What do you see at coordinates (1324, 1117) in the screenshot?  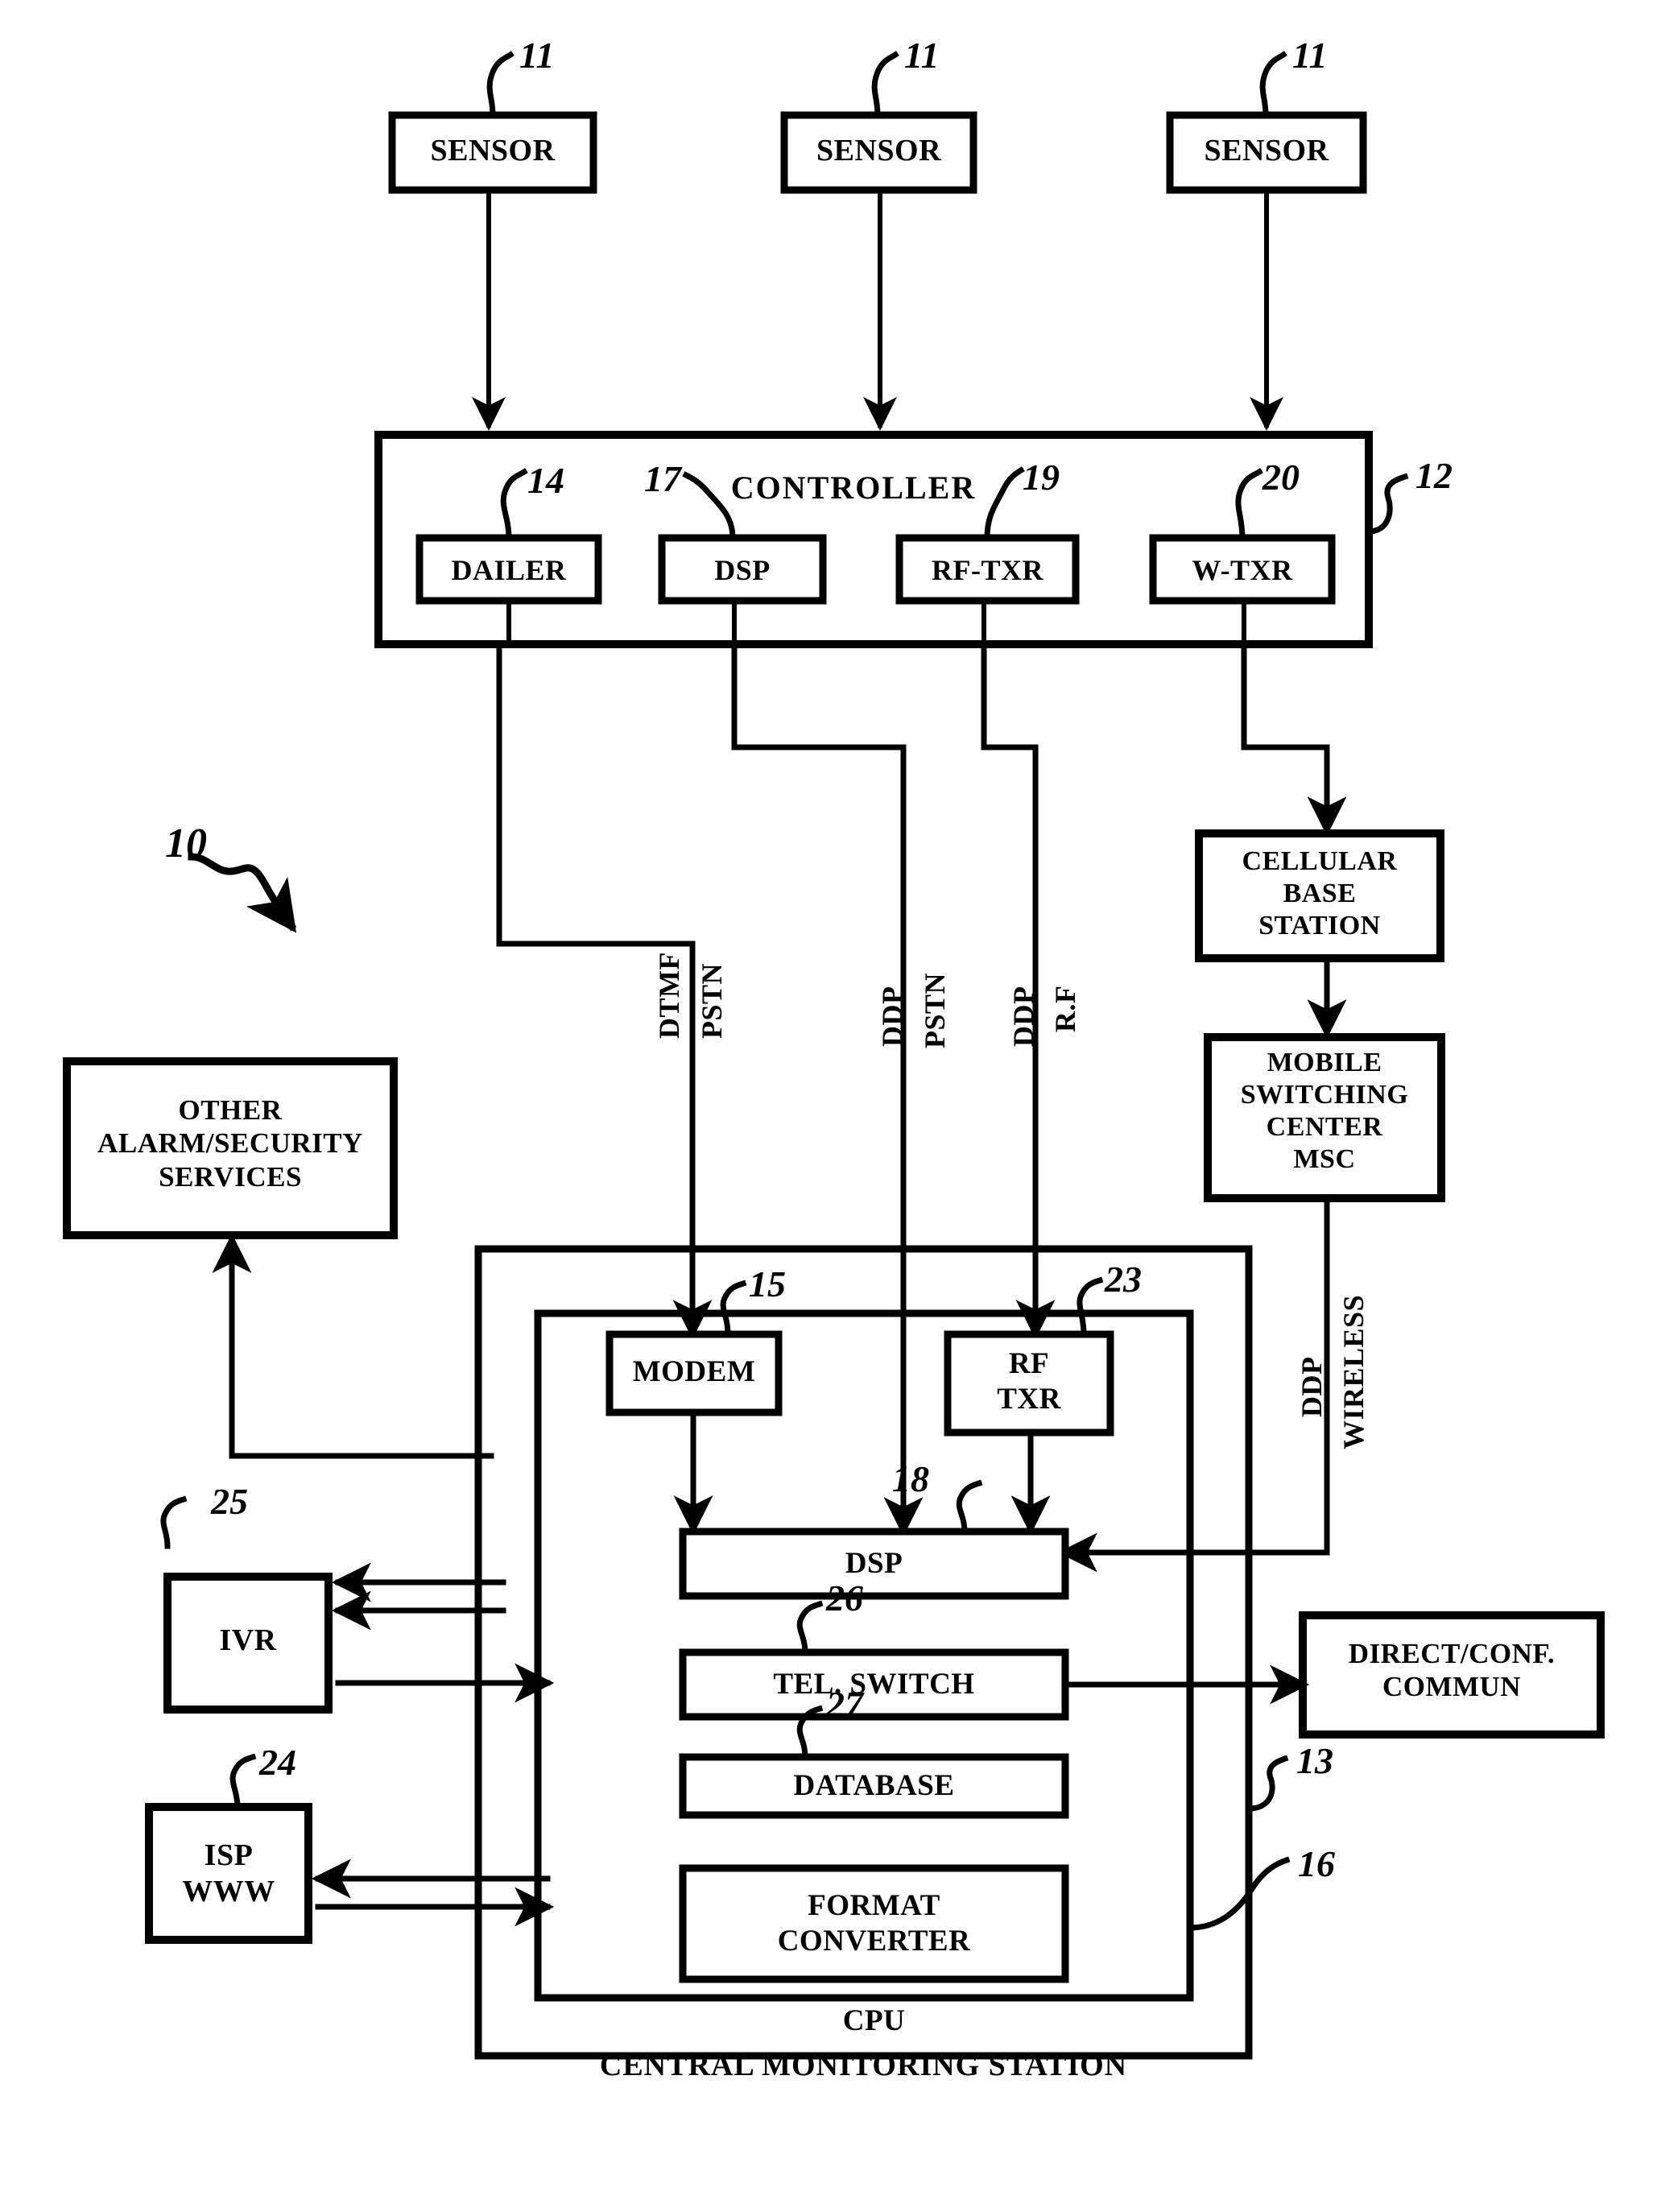 I see `msc-box` at bounding box center [1324, 1117].